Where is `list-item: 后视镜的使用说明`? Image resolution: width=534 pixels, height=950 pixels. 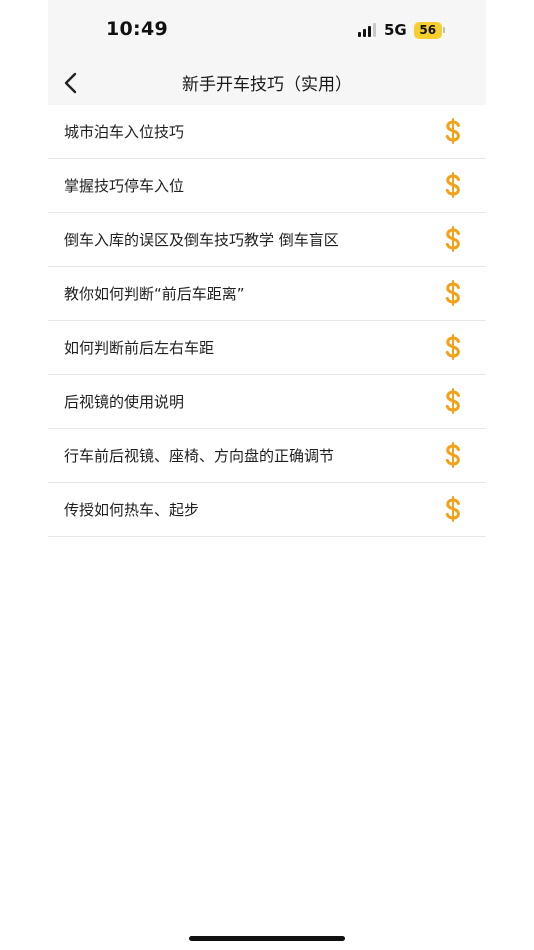 list-item: 后视镜的使用说明 is located at coordinates (267, 402).